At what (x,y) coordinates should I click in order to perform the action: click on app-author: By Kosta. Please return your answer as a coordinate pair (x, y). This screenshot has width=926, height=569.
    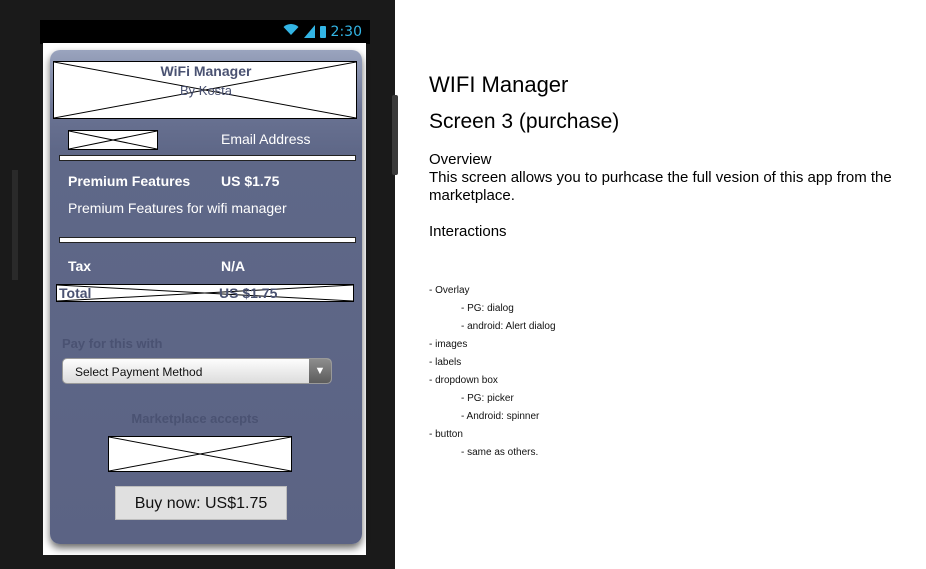
    Looking at the image, I should click on (206, 90).